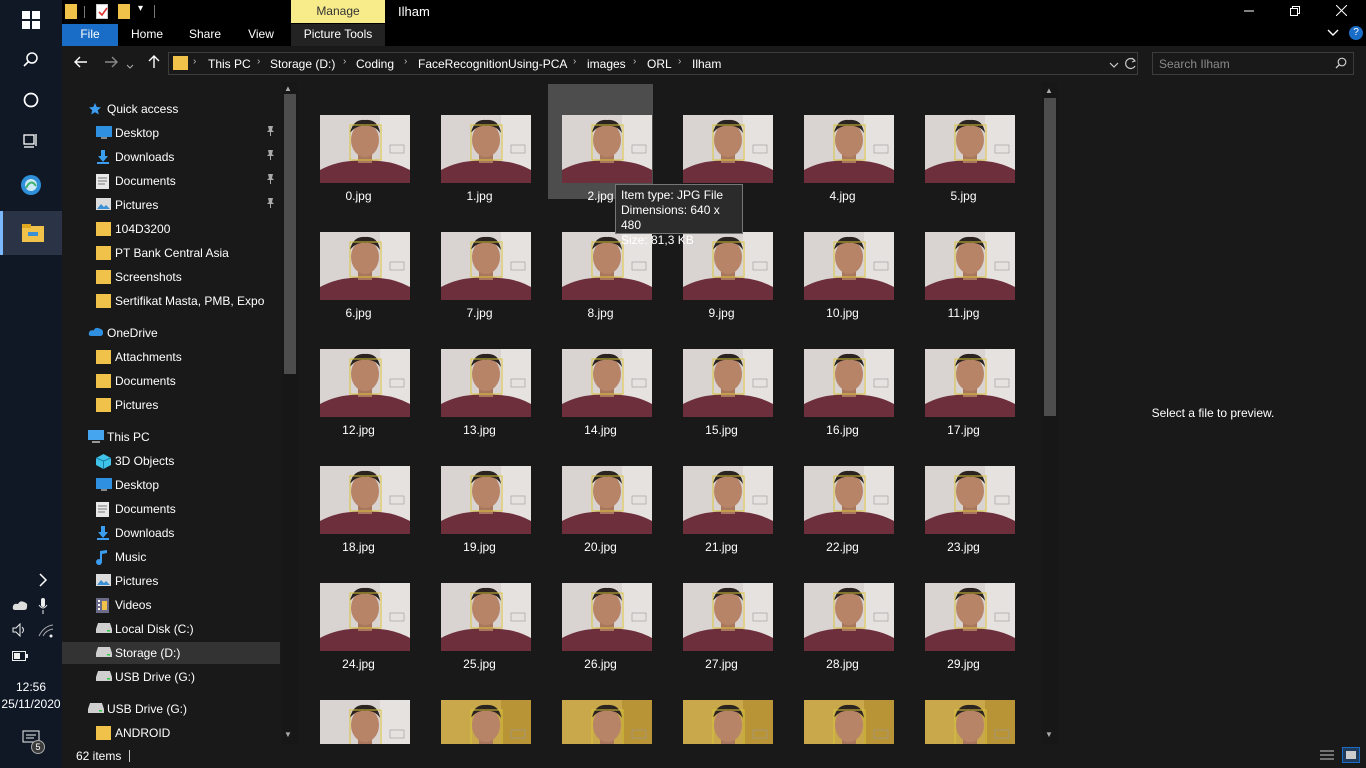  I want to click on close-button, so click(1341, 12).